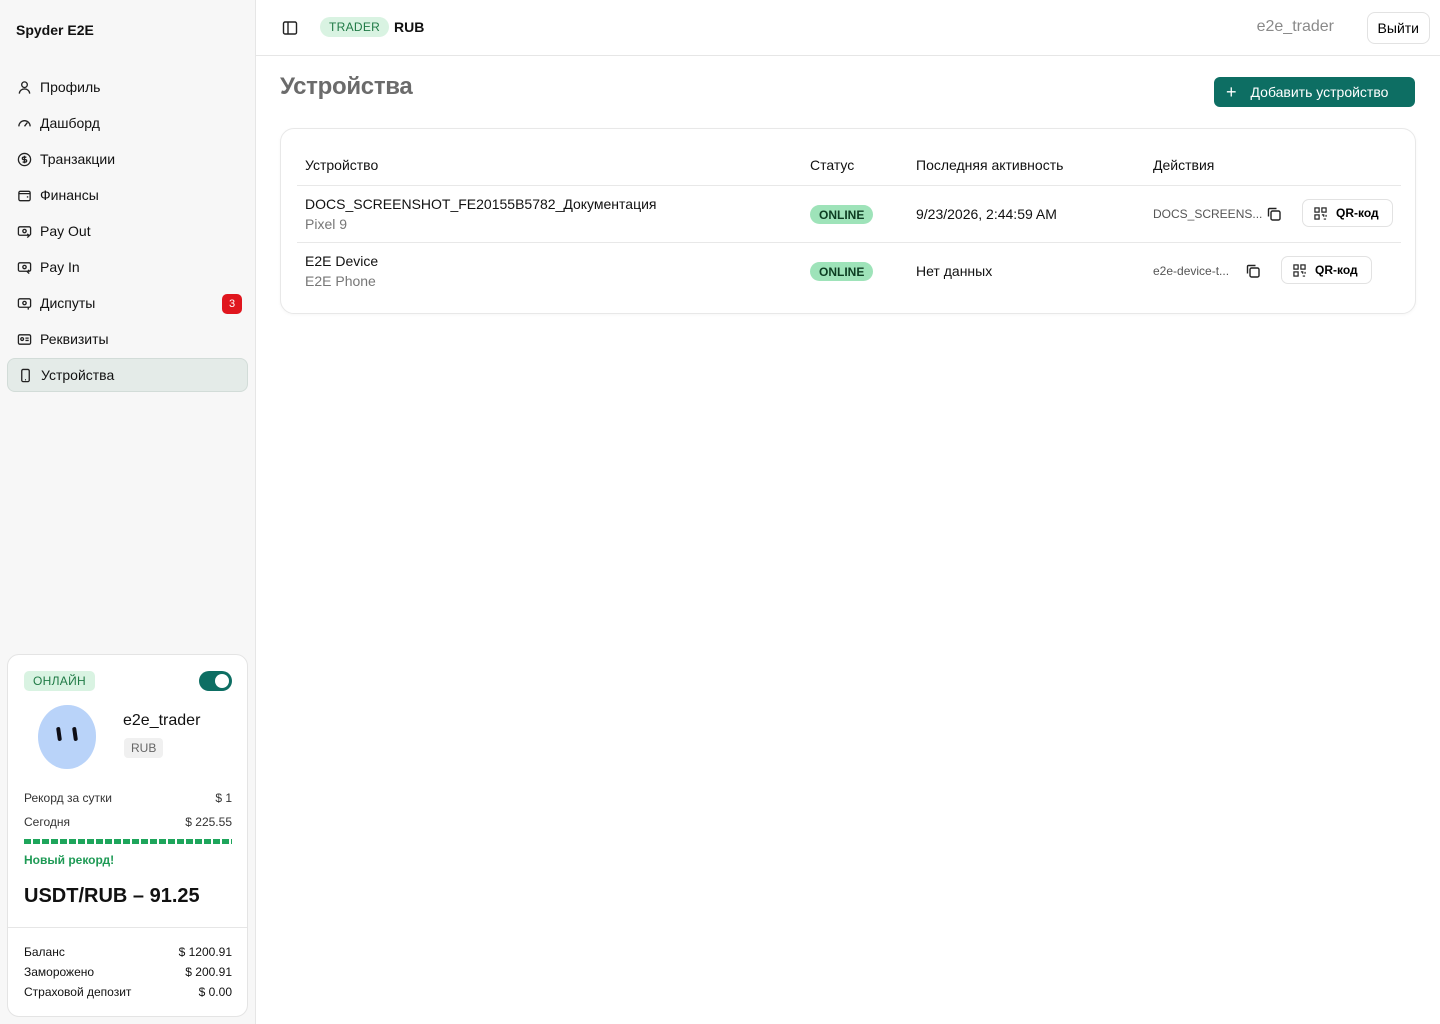 Image resolution: width=1440 pixels, height=1024 pixels. Describe the element at coordinates (223, 798) in the screenshot. I see `record-value: $ 1` at that location.